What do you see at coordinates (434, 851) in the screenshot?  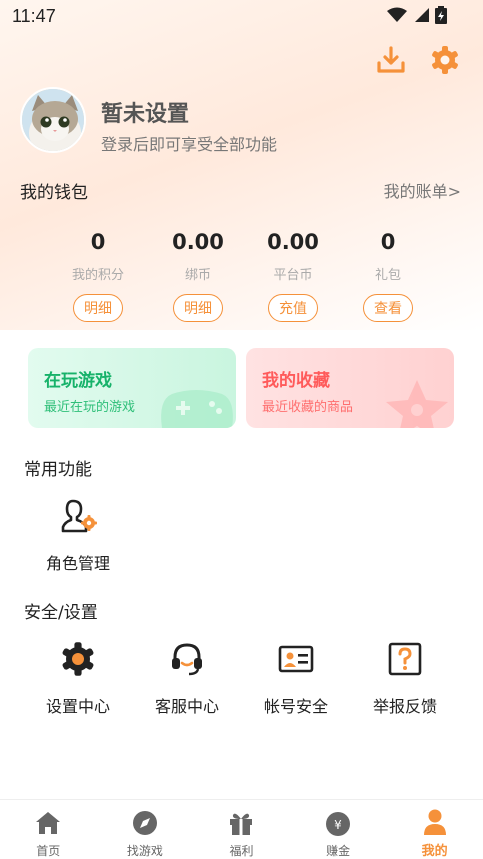 I see `nav-label: 我的` at bounding box center [434, 851].